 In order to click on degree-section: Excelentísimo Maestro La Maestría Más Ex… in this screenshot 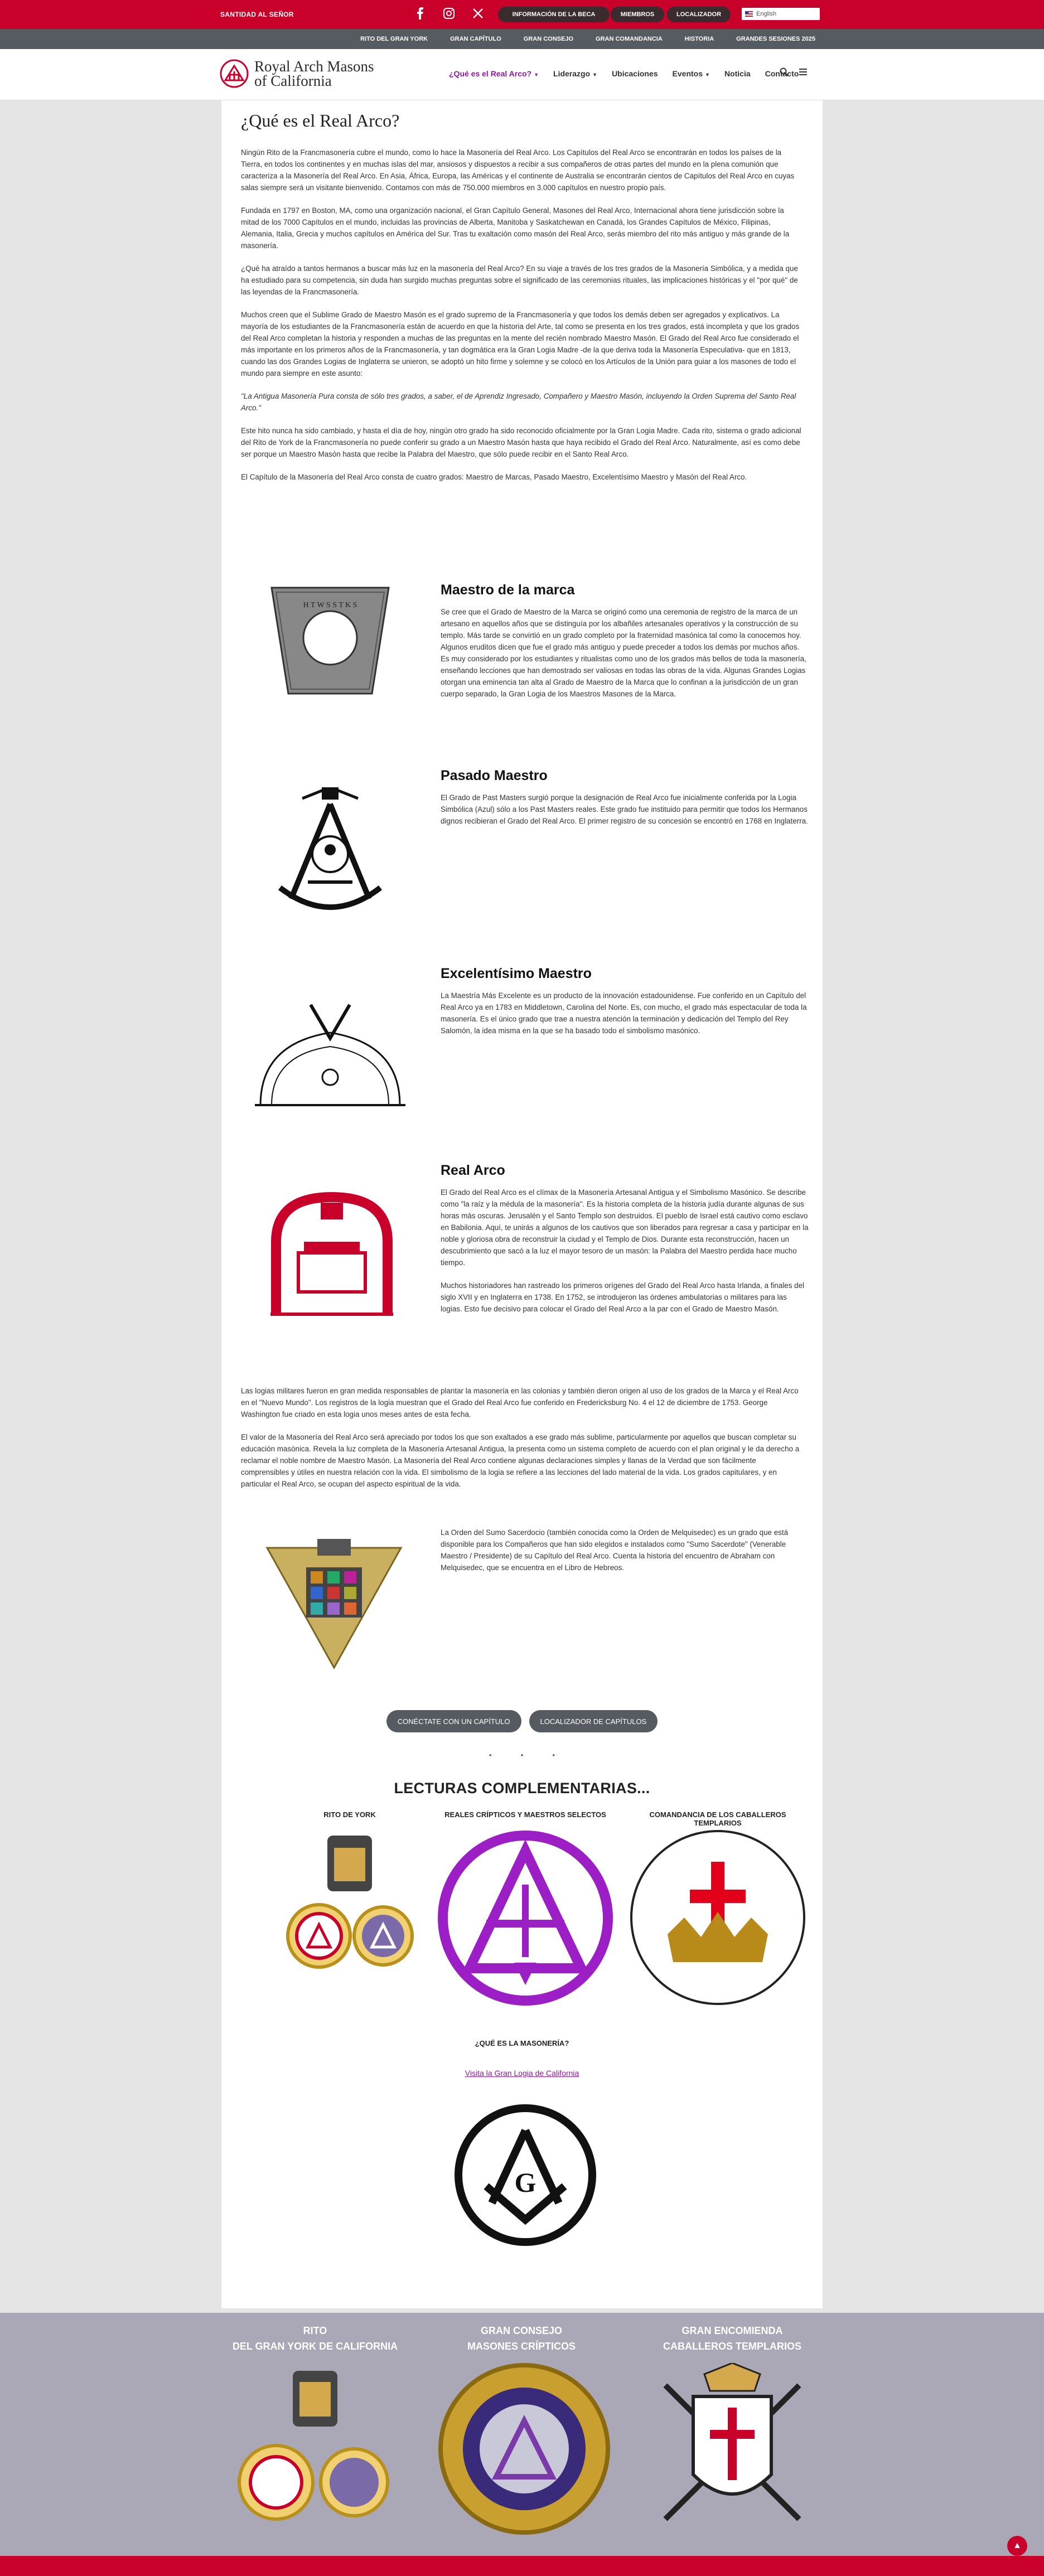, I will do `click(625, 1007)`.